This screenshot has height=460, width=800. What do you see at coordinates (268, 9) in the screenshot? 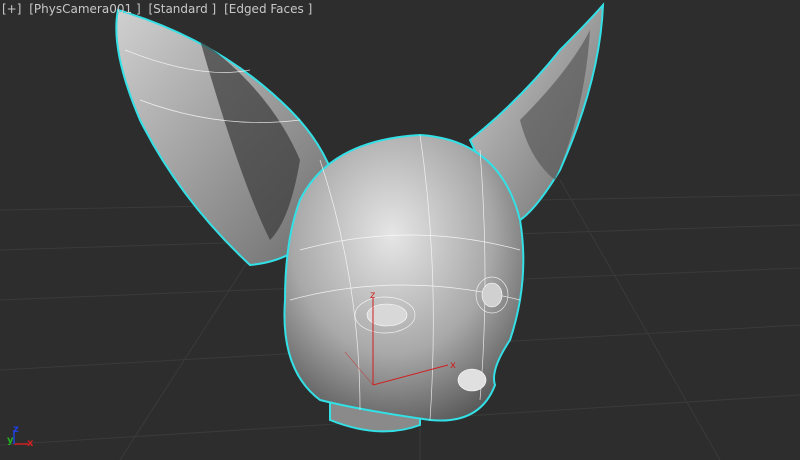
I see `display-mode-menu-button: [Edged Faces ]` at bounding box center [268, 9].